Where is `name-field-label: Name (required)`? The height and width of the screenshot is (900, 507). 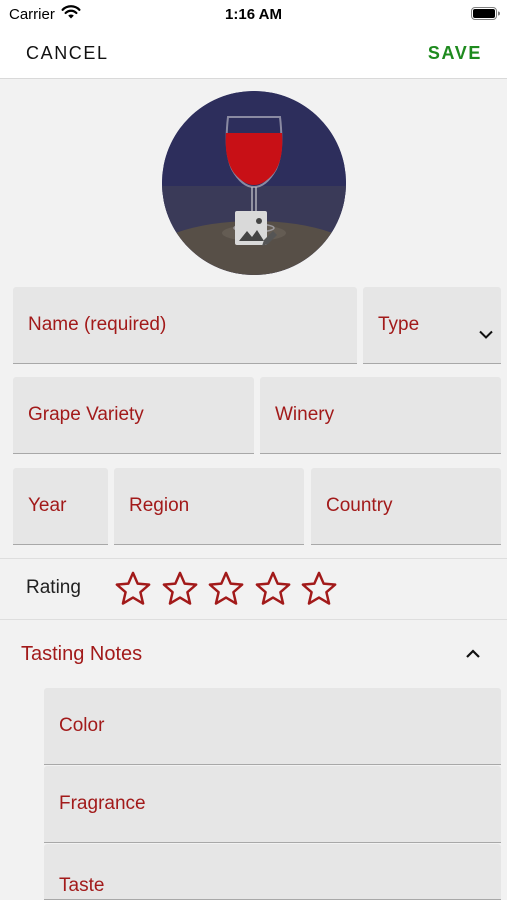
name-field-label: Name (required) is located at coordinates (97, 324).